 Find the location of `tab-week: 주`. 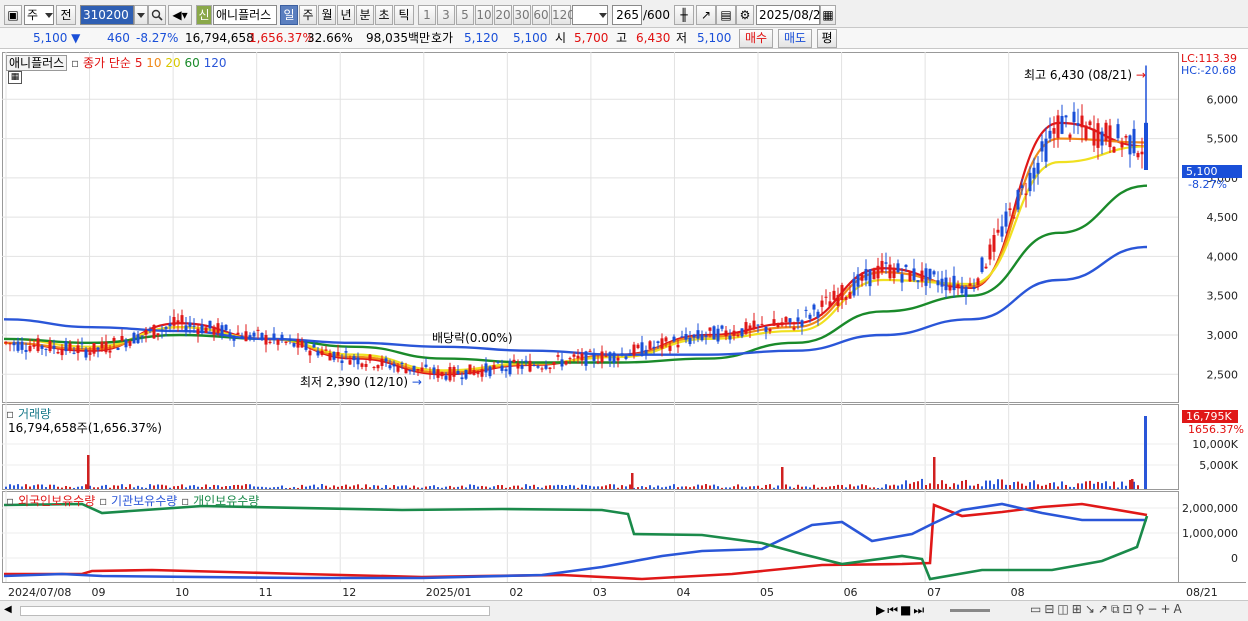

tab-week: 주 is located at coordinates (308, 15).